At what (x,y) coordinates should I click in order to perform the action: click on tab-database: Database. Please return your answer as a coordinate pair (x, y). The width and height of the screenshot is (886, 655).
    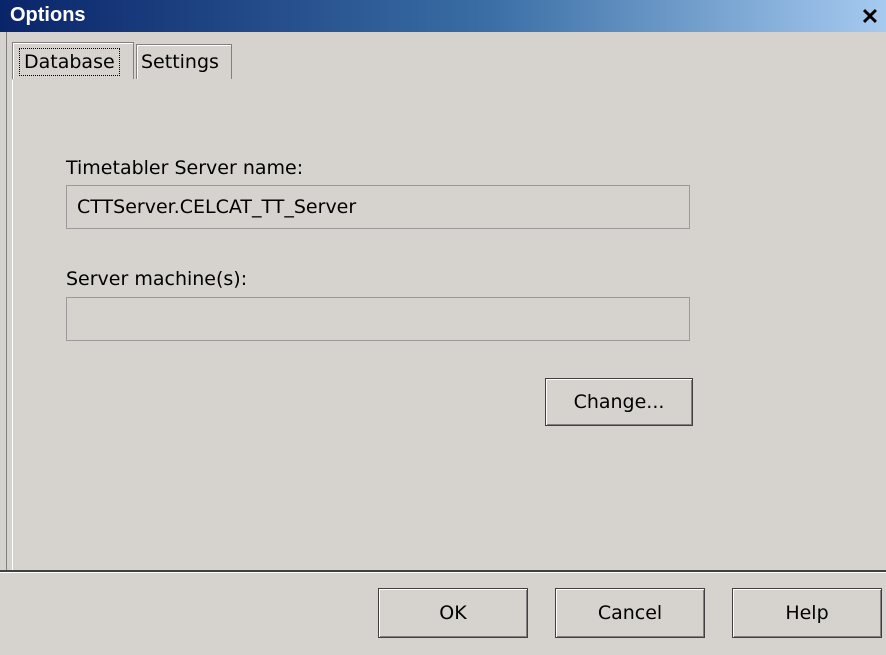
    Looking at the image, I should click on (73, 60).